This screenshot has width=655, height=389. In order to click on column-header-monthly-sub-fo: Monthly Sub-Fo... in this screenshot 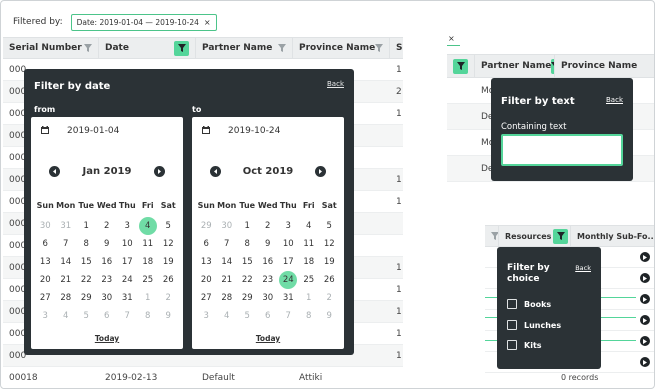, I will do `click(612, 236)`.